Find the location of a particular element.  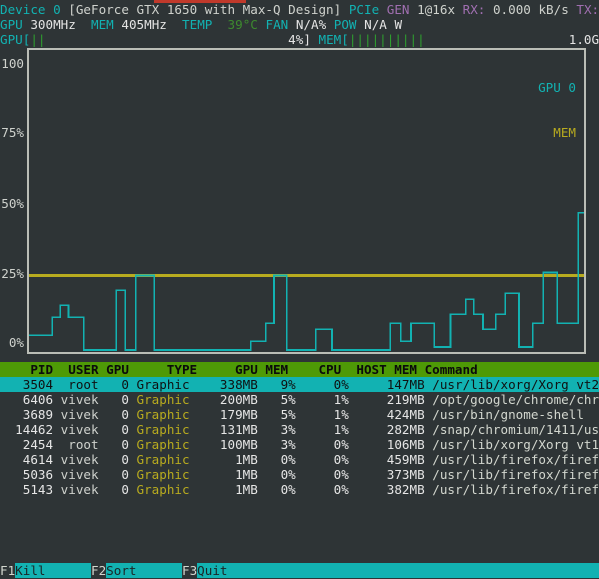

cell-pid: 5143 is located at coordinates (27, 489).